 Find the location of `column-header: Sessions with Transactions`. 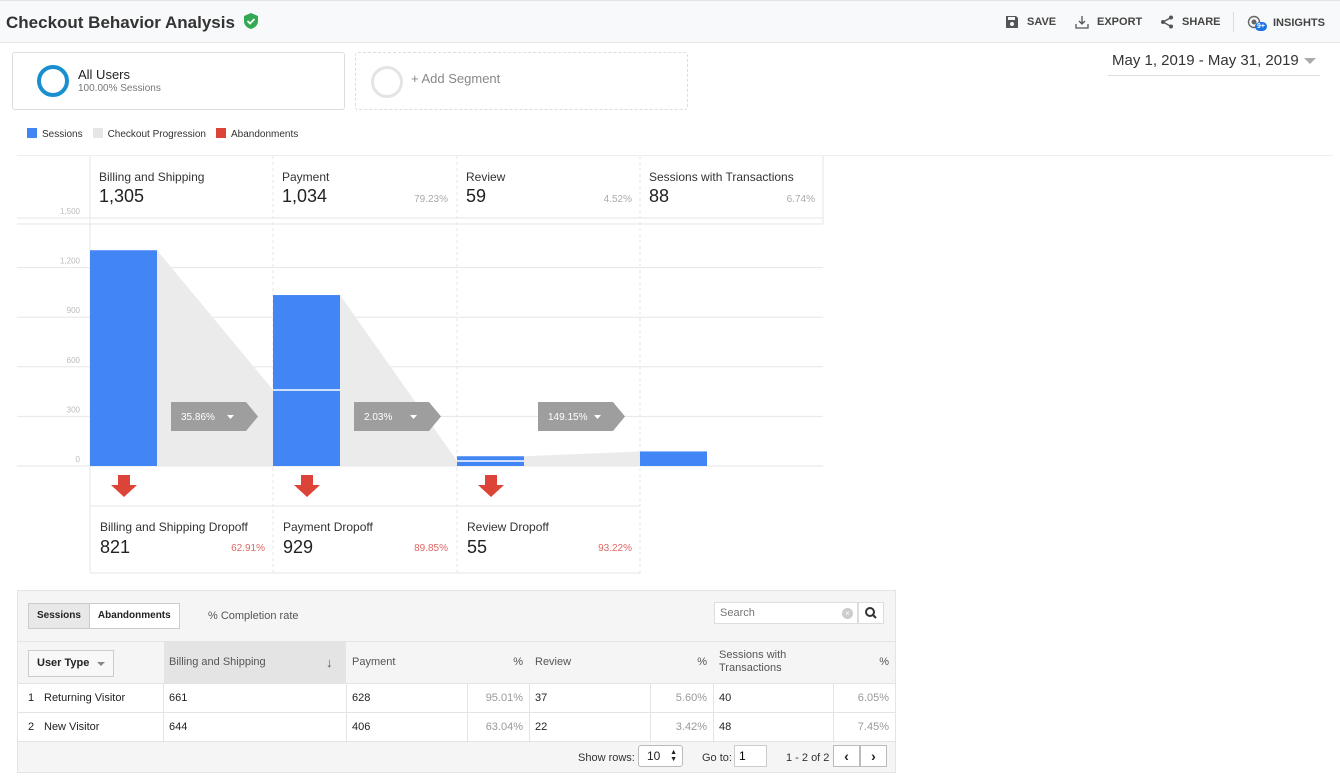

column-header: Sessions with Transactions is located at coordinates (773, 662).